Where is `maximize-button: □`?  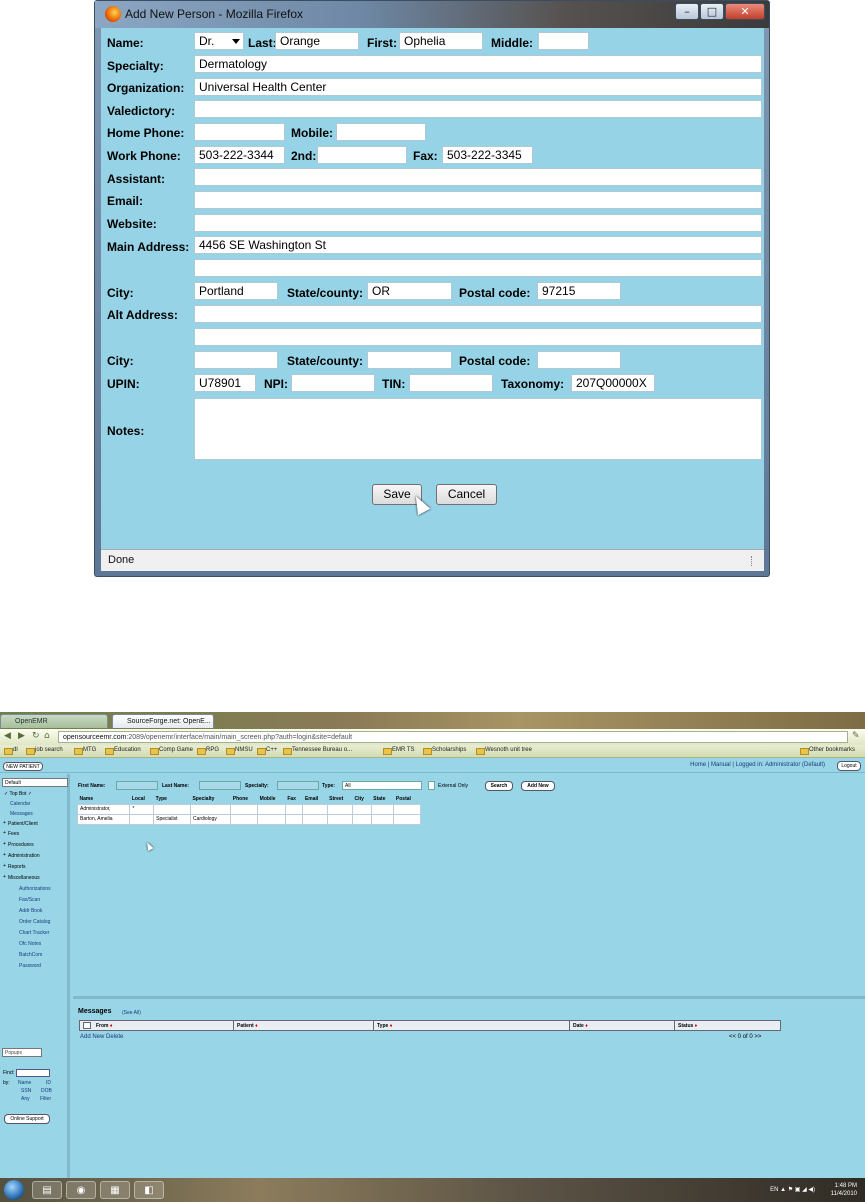 maximize-button: □ is located at coordinates (712, 11).